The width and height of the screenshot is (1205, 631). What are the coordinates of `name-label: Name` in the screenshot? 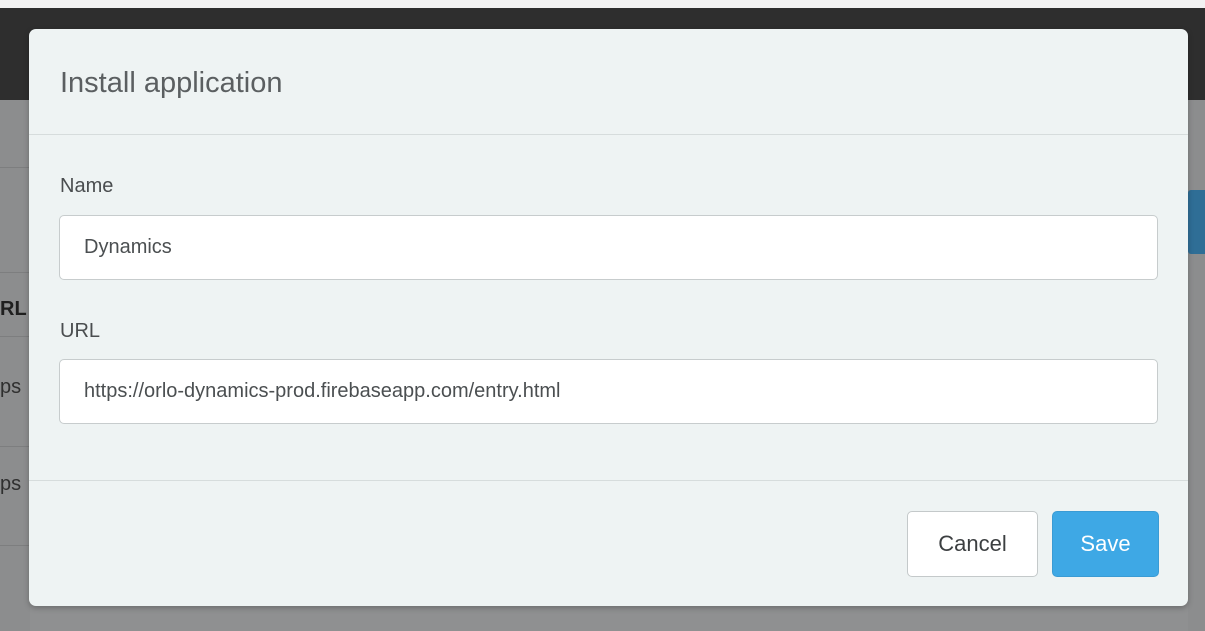 It's located at (87, 186).